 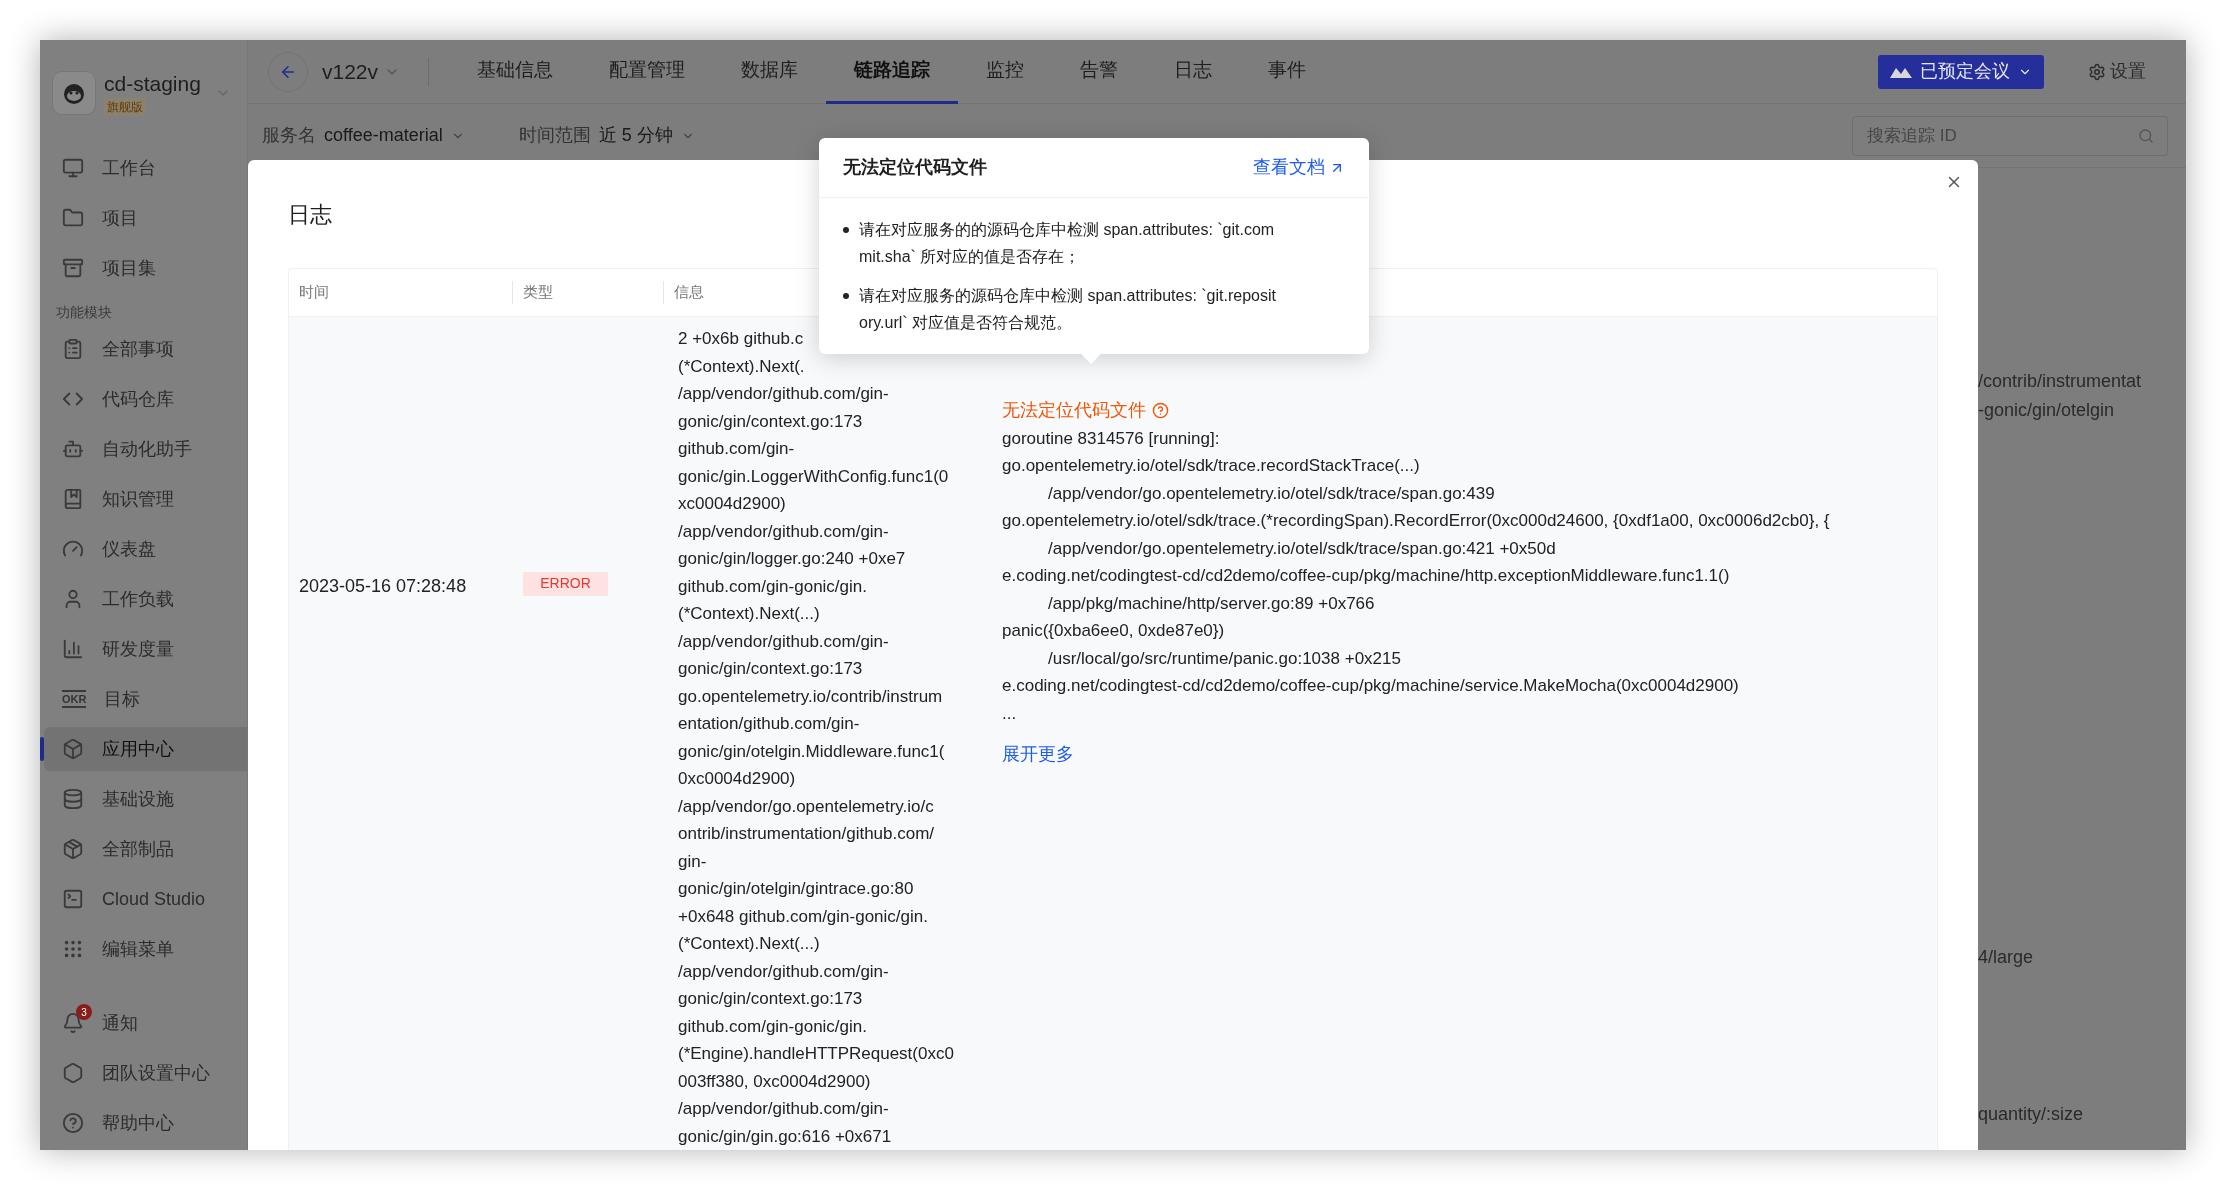 I want to click on section-label: 功能模块, so click(x=83, y=312).